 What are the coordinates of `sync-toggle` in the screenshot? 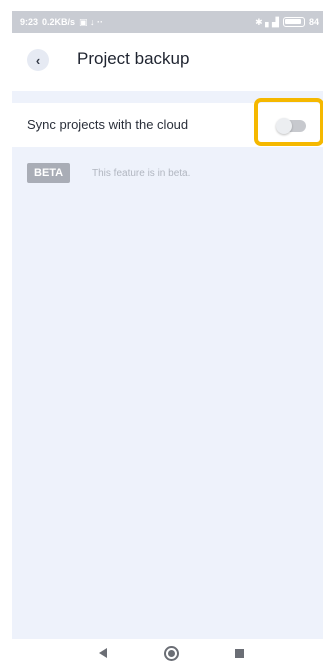 It's located at (291, 126).